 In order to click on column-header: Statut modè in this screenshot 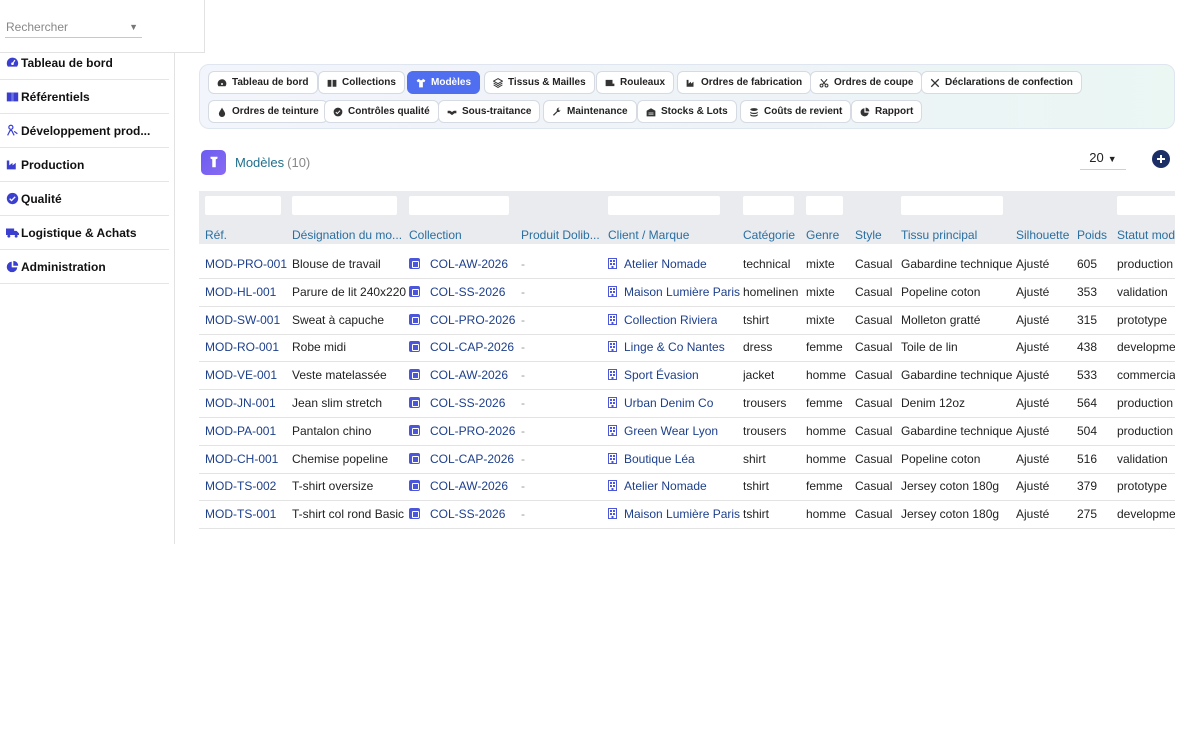, I will do `click(1146, 235)`.